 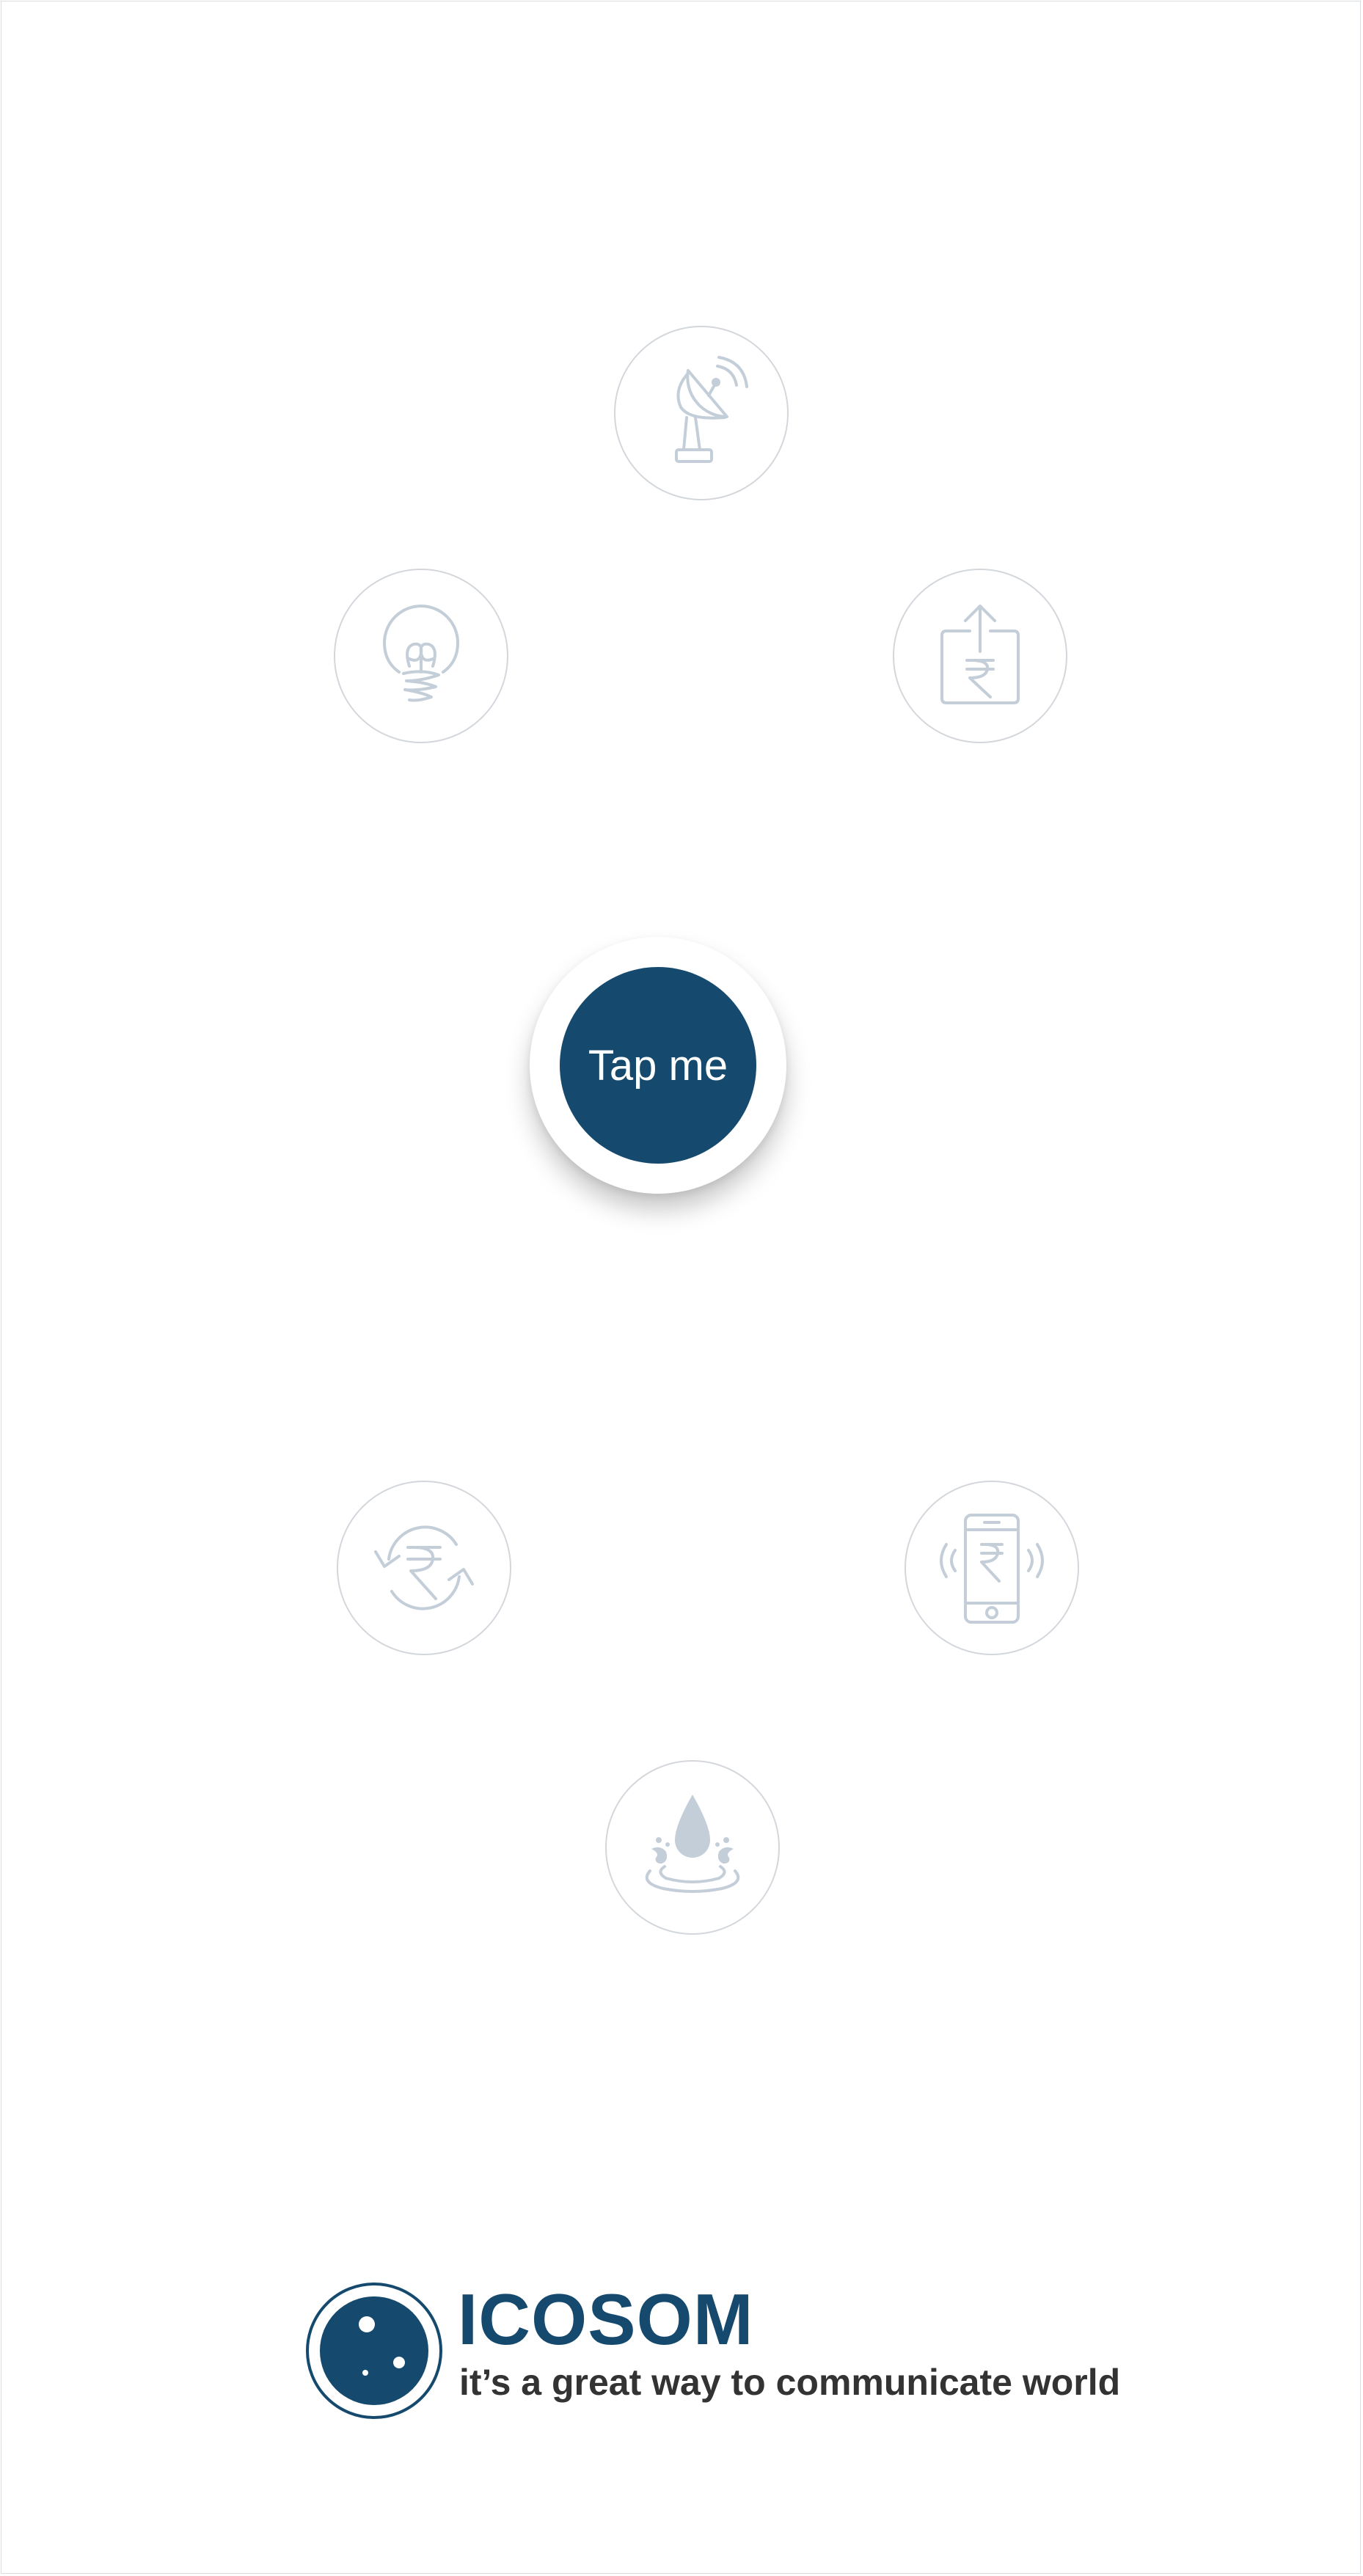 I want to click on send-money-button, so click(x=980, y=656).